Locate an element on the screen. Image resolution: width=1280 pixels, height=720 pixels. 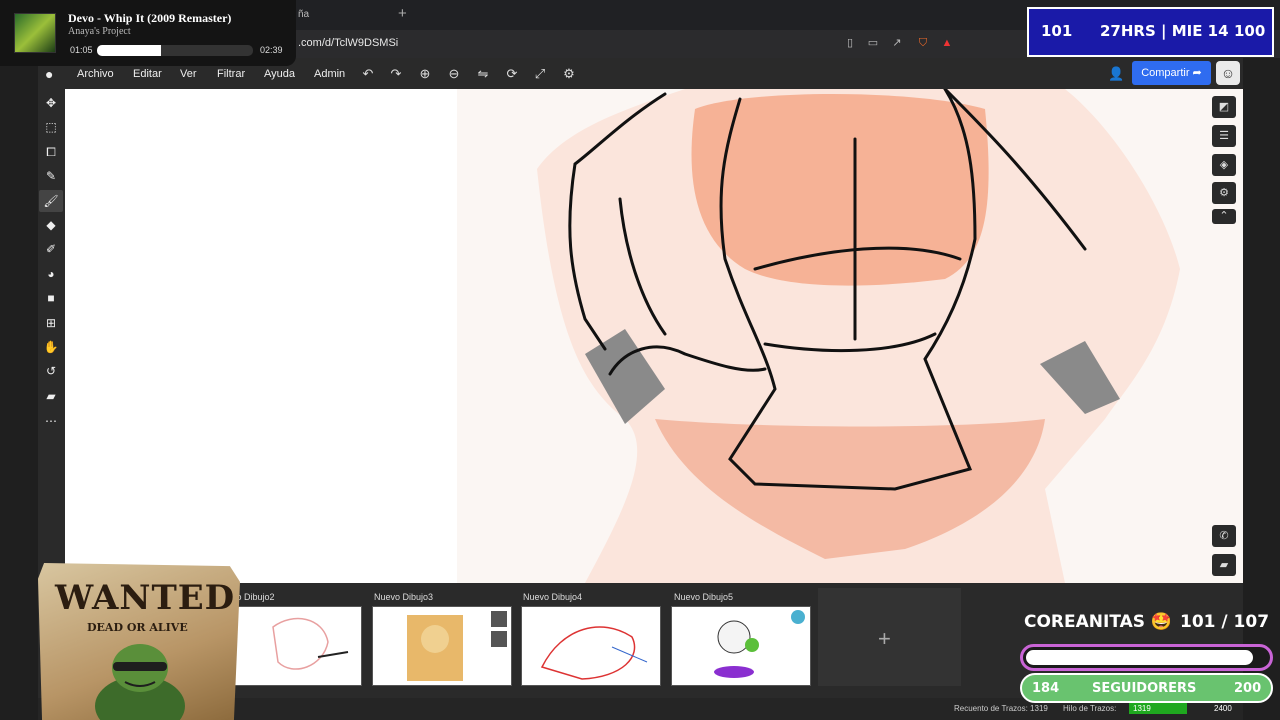
drawing-label: Nuevo Dibujo3 is located at coordinates (404, 597).